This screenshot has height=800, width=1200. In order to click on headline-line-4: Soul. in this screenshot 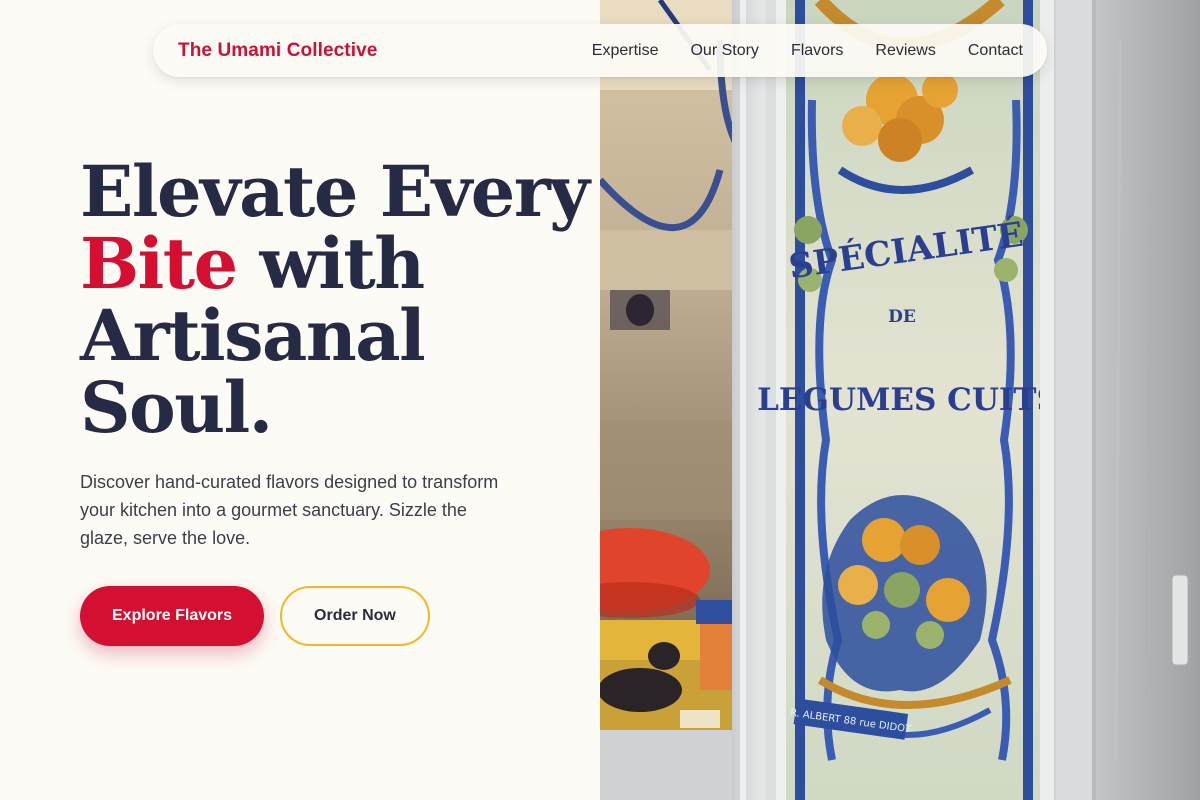, I will do `click(176, 407)`.